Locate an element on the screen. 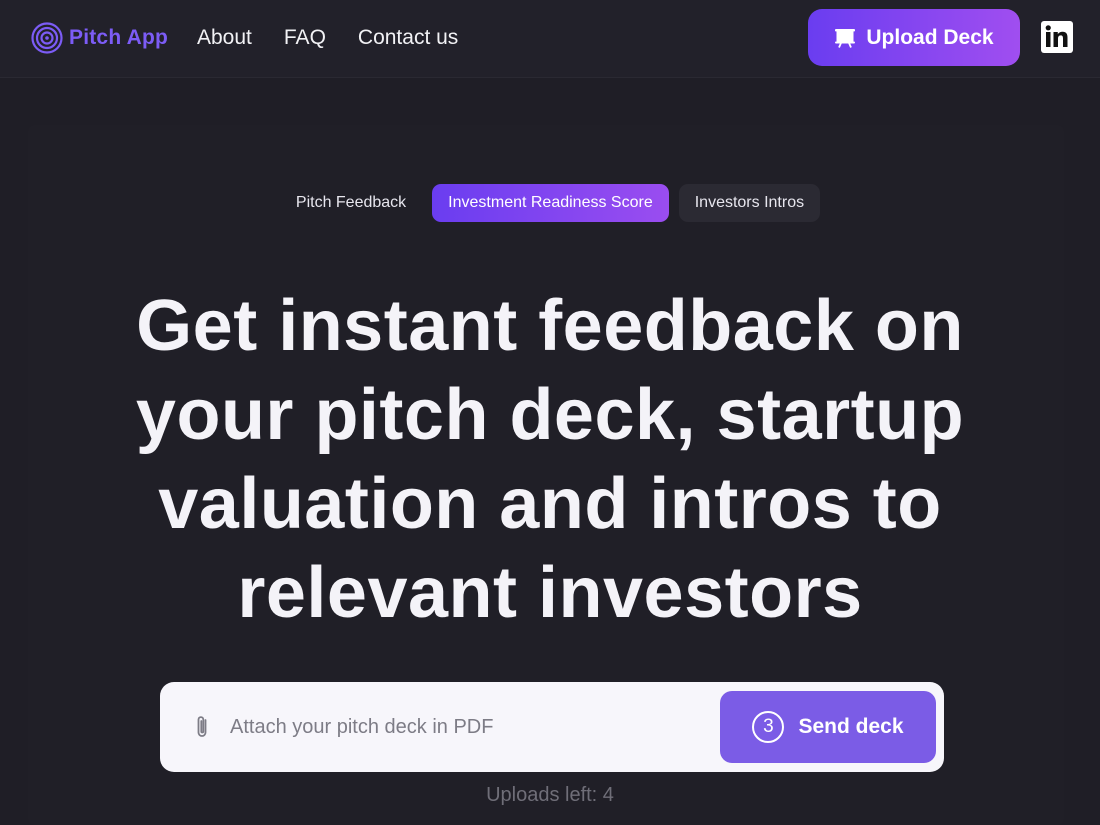 The height and width of the screenshot is (825, 1100). target-logo-icon is located at coordinates (47, 38).